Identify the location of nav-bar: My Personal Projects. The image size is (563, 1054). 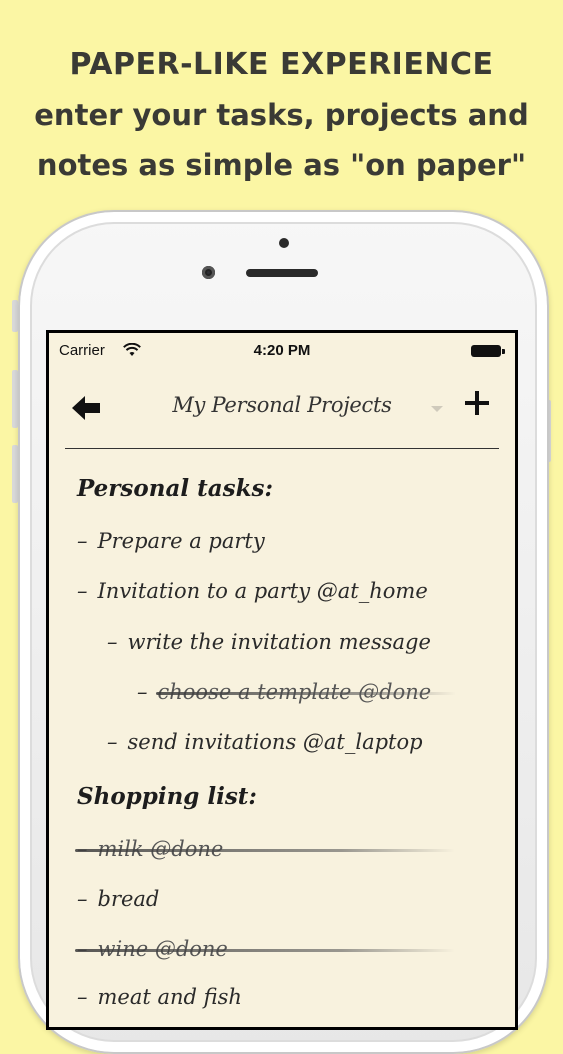
(282, 409).